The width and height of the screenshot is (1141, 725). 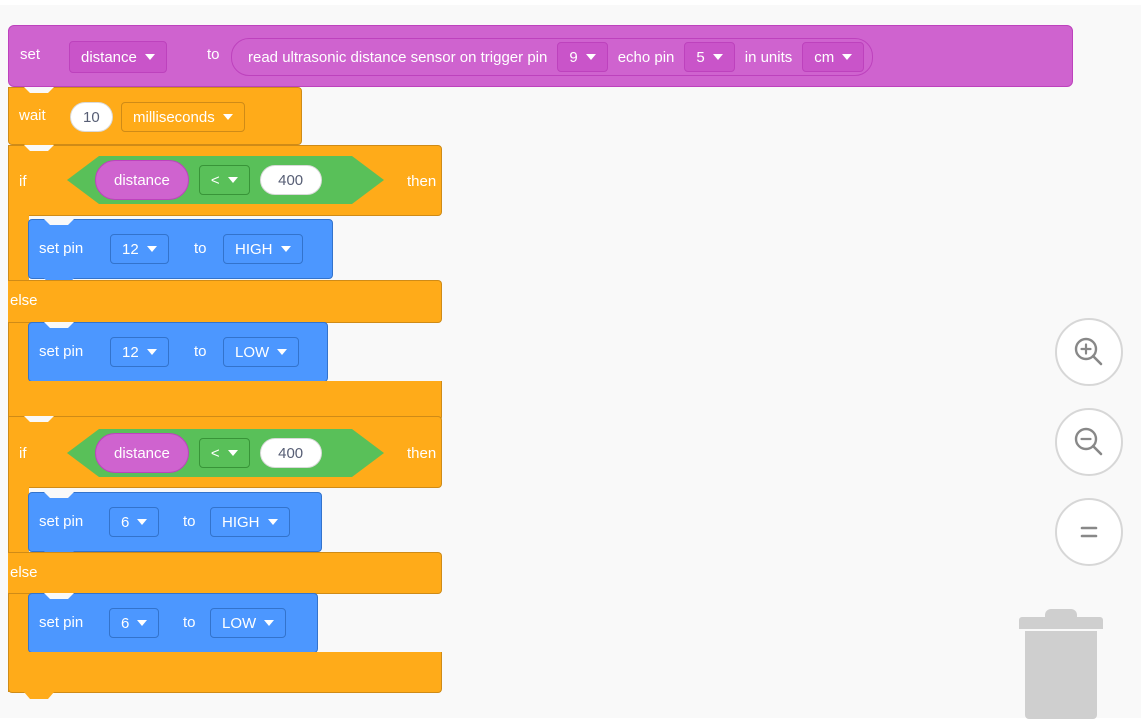 I want to click on variable-dropdown-value: distance, so click(x=109, y=57).